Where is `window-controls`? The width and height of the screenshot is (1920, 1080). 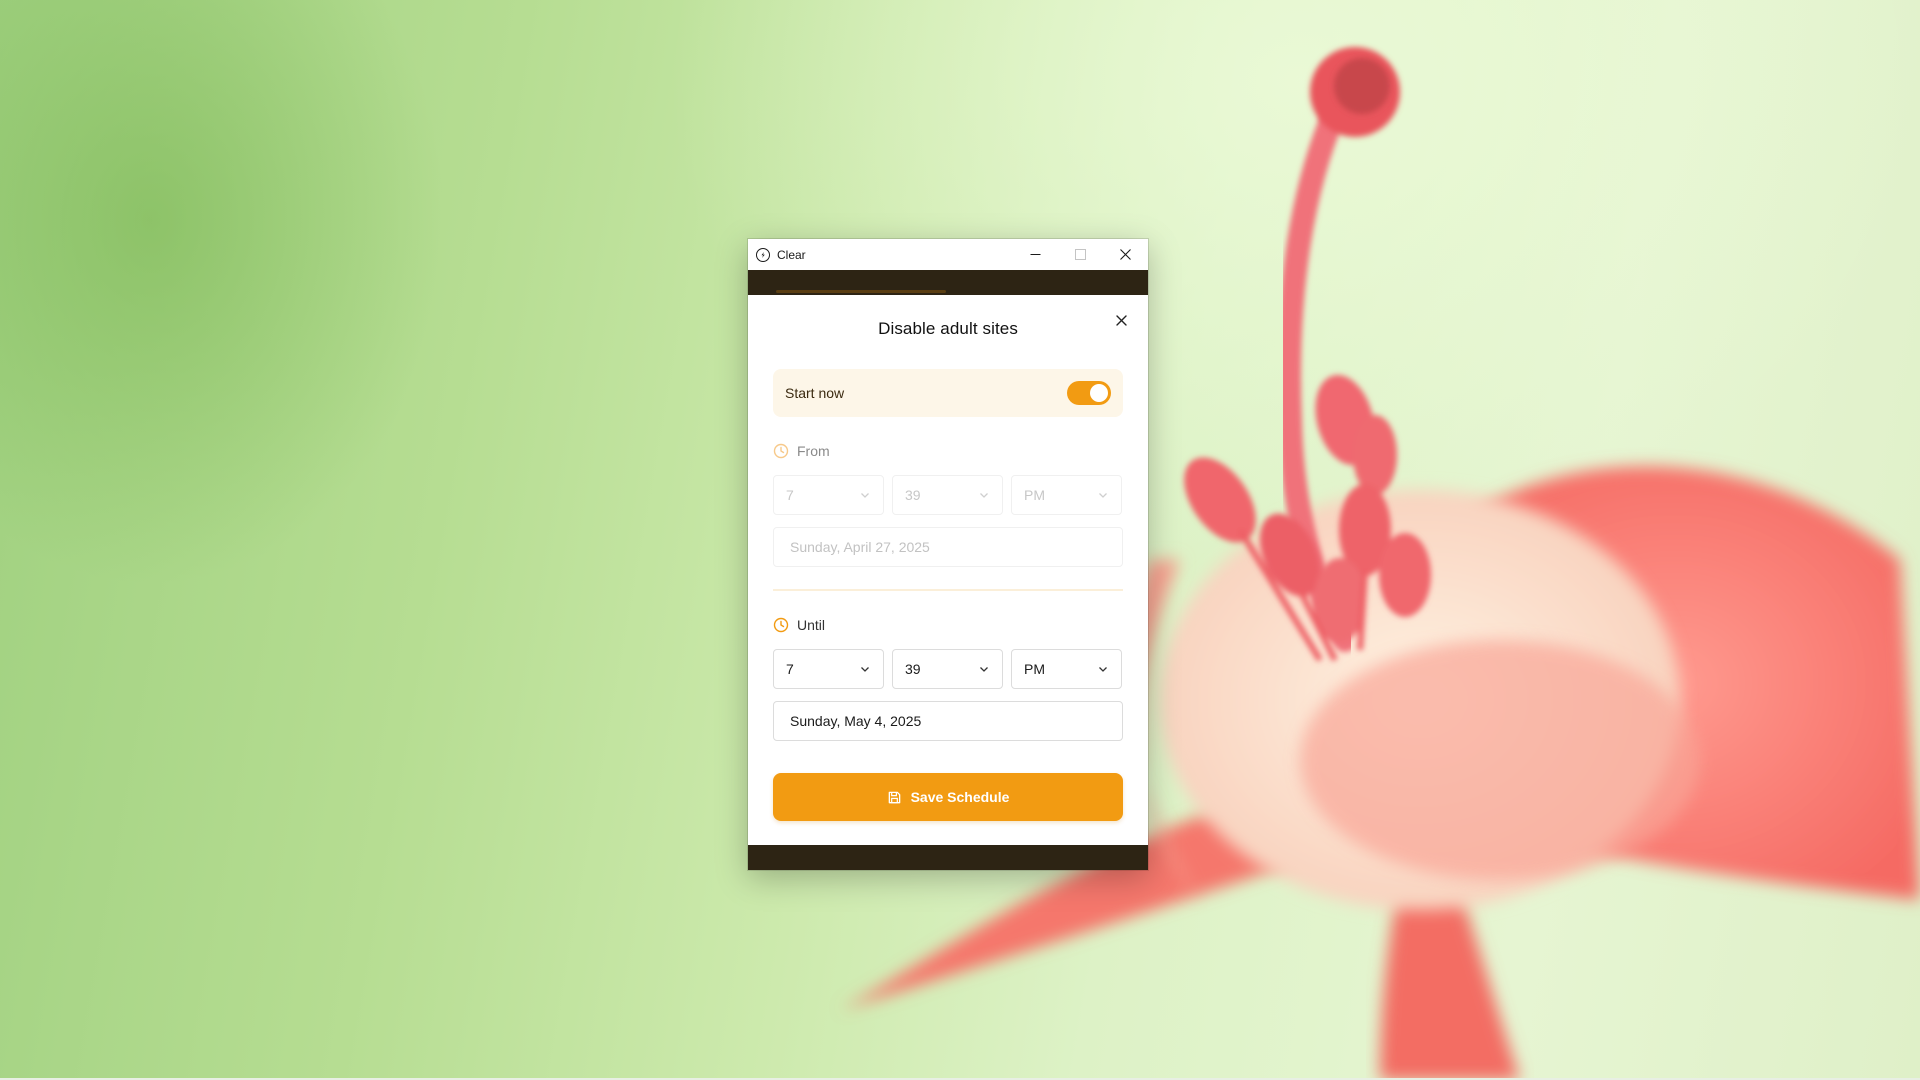 window-controls is located at coordinates (1080, 254).